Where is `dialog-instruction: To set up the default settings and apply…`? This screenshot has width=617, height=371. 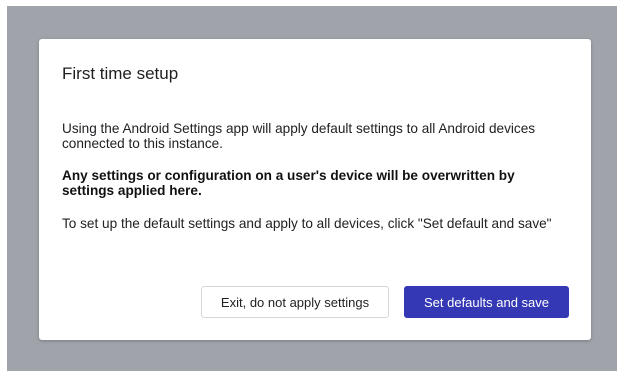
dialog-instruction: To set up the default settings and apply… is located at coordinates (307, 223).